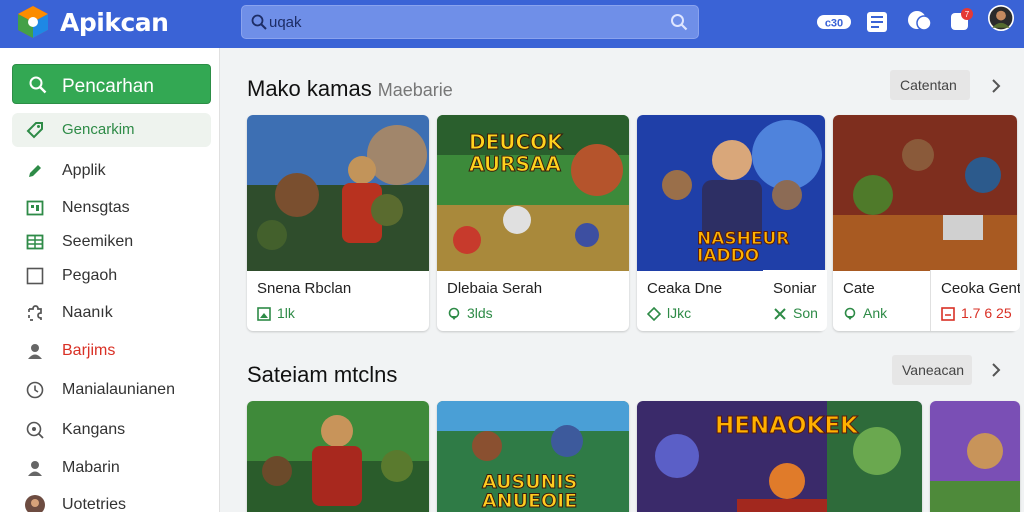 The height and width of the screenshot is (512, 1024). I want to click on sidebar-item-uotetries: Uotetries, so click(111, 500).